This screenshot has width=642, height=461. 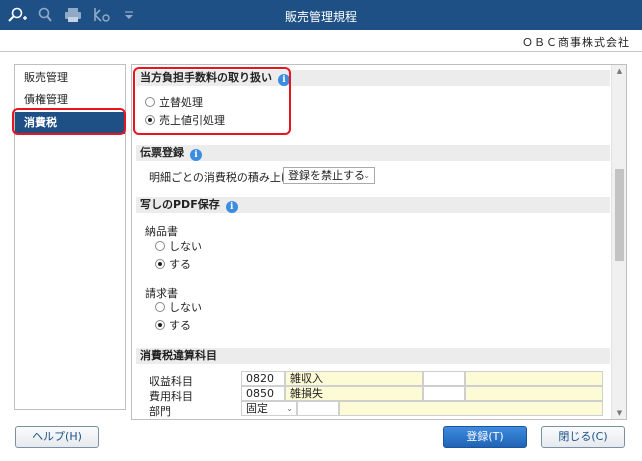 I want to click on section-heading-voucher: 伝票登録 i, so click(x=373, y=153).